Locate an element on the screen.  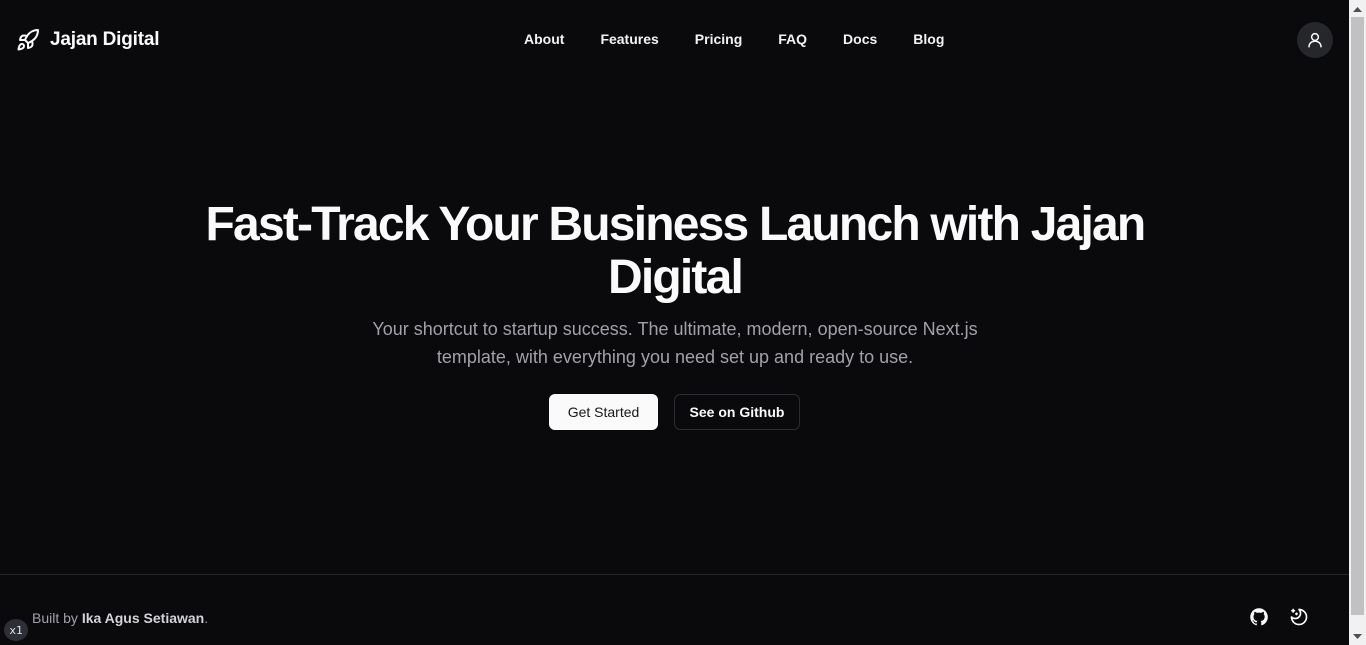
brand-name: Jajan Digital is located at coordinates (105, 39).